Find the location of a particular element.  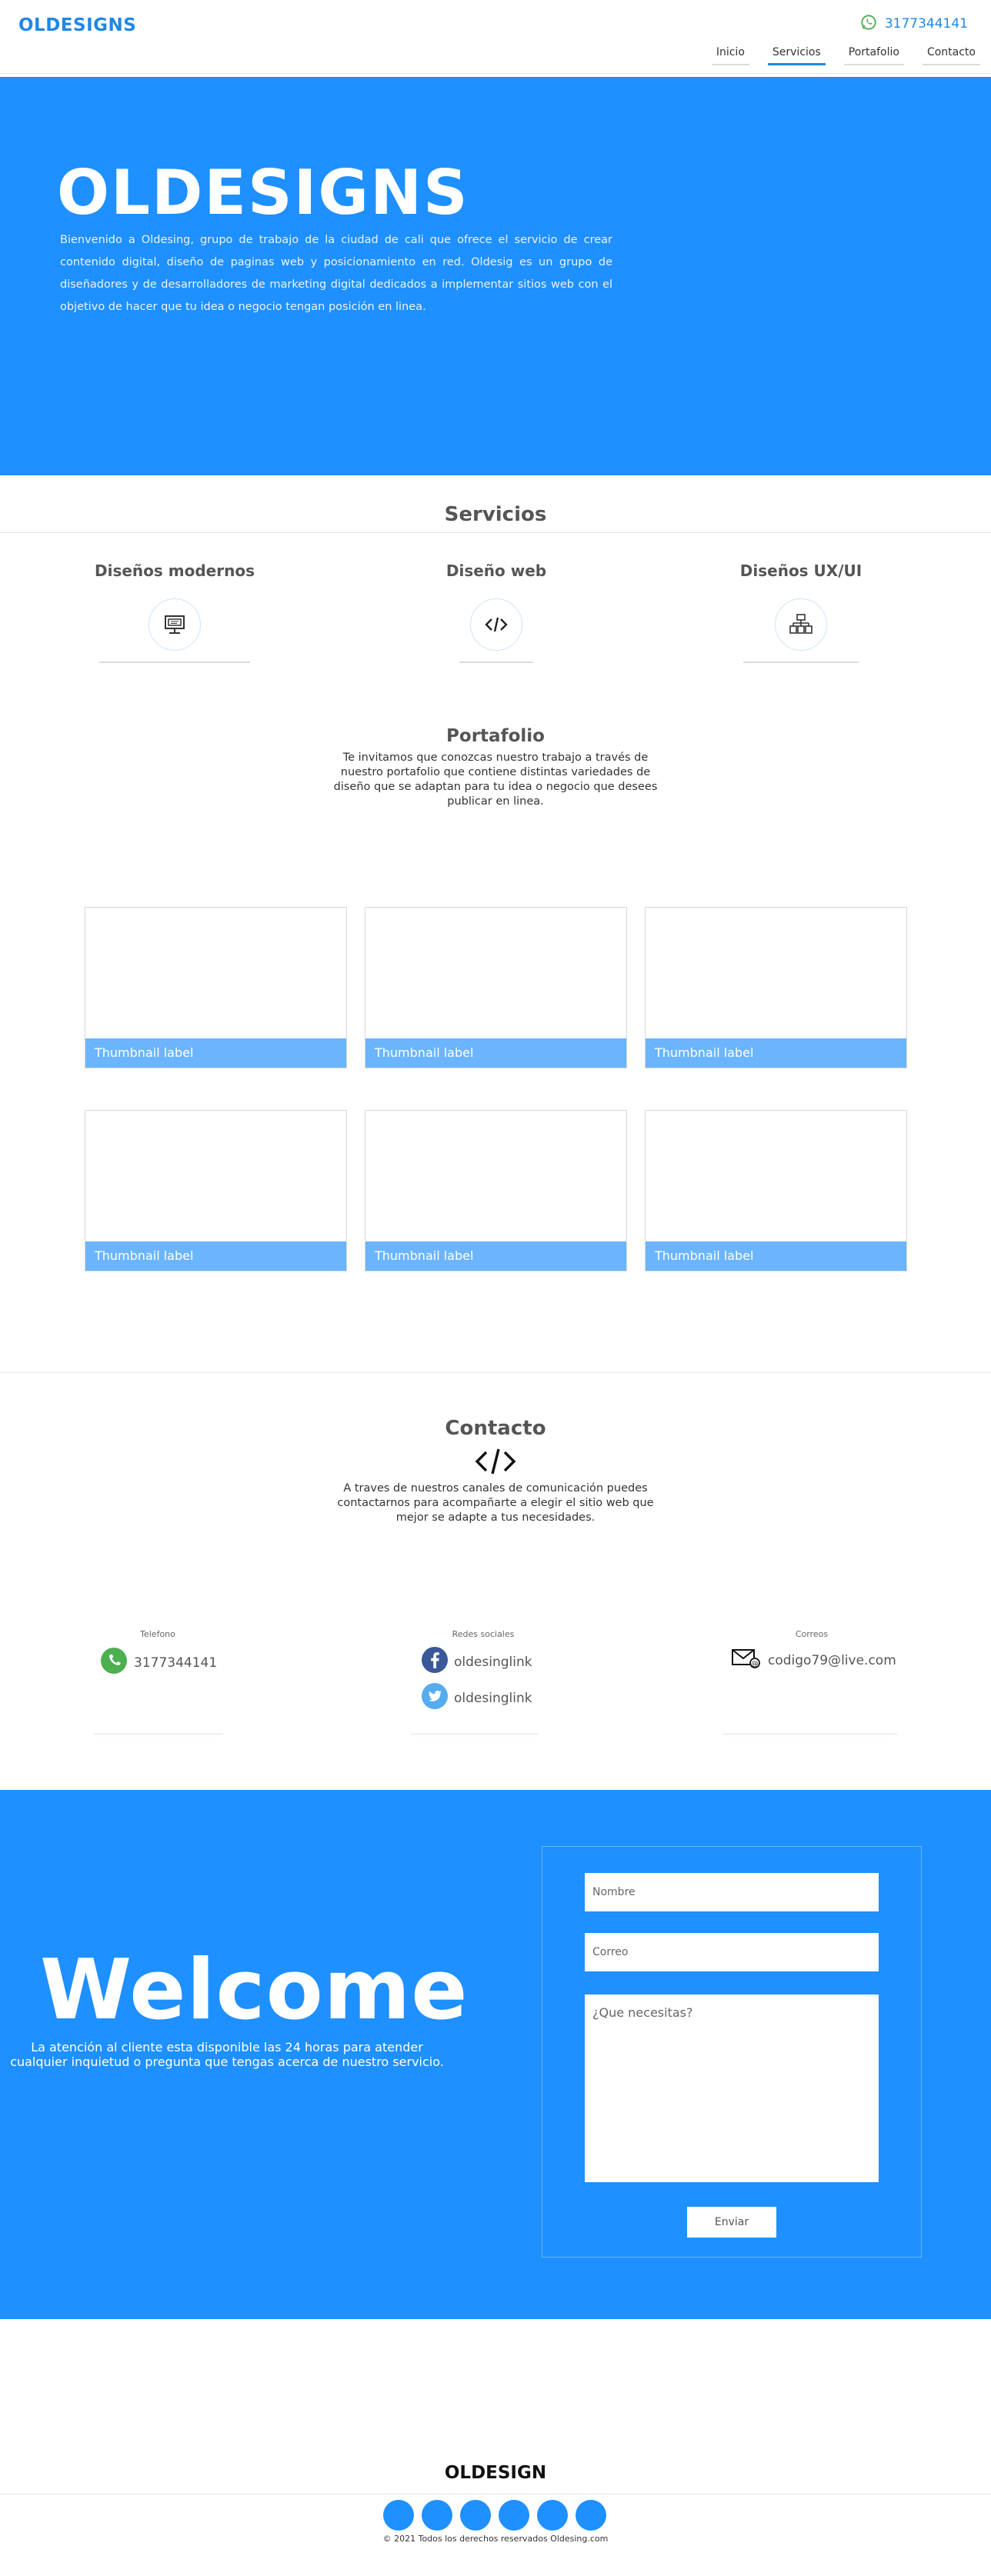

mail-label: Correos is located at coordinates (812, 1634).